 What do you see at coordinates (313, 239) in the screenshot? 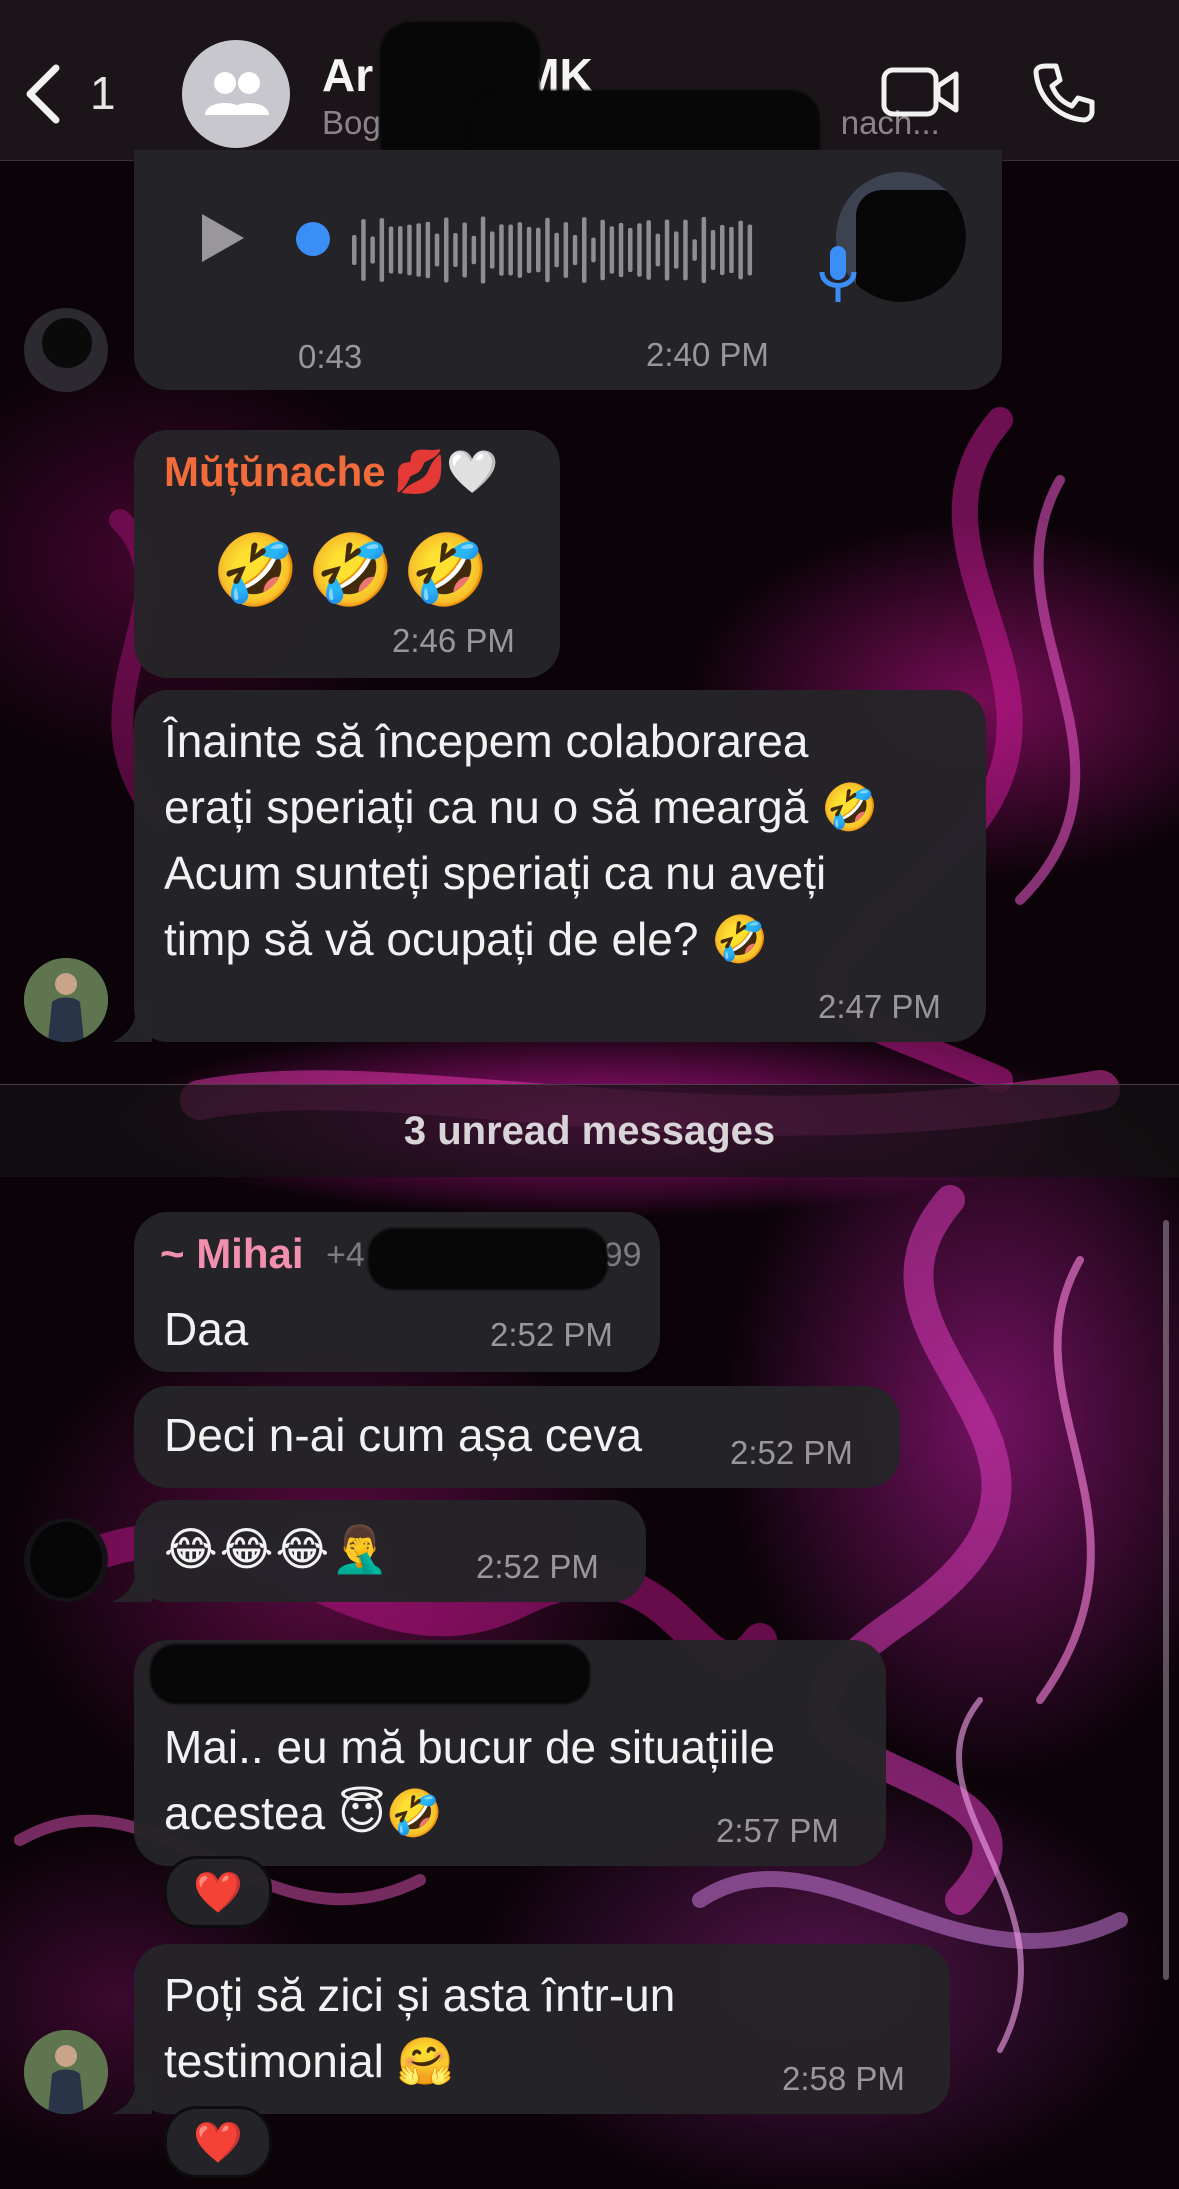
I see `playback-position-dot` at bounding box center [313, 239].